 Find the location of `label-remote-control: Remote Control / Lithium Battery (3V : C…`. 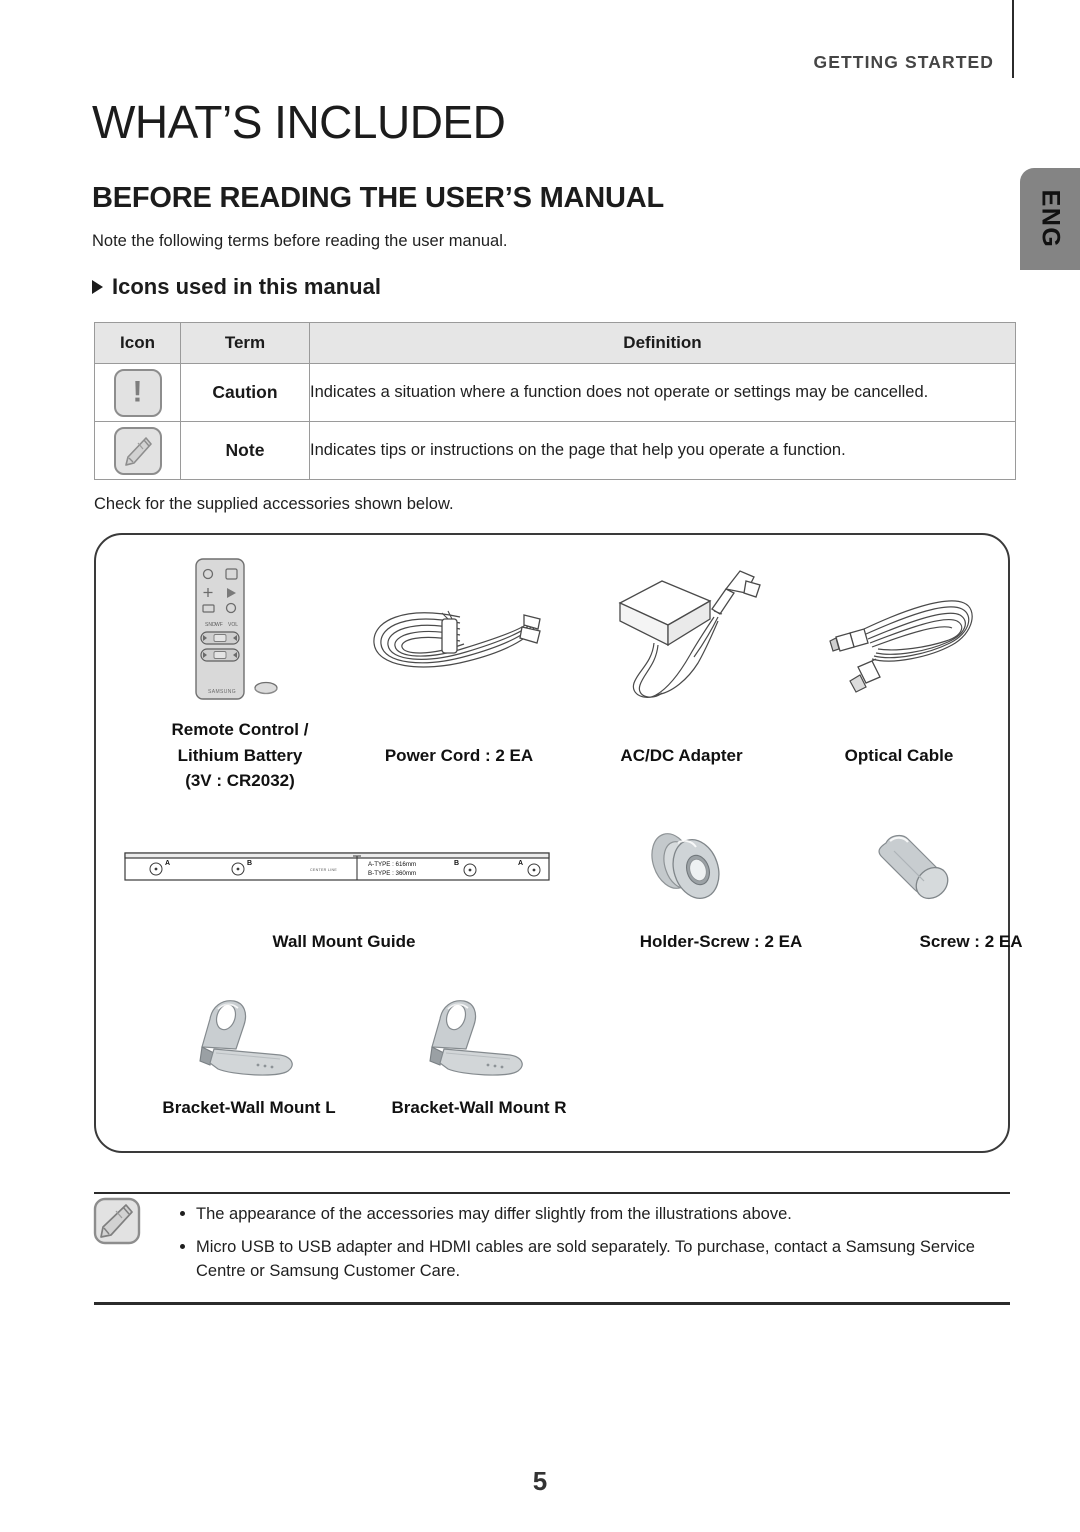

label-remote-control: Remote Control / Lithium Battery (3V : C… is located at coordinates (240, 755).